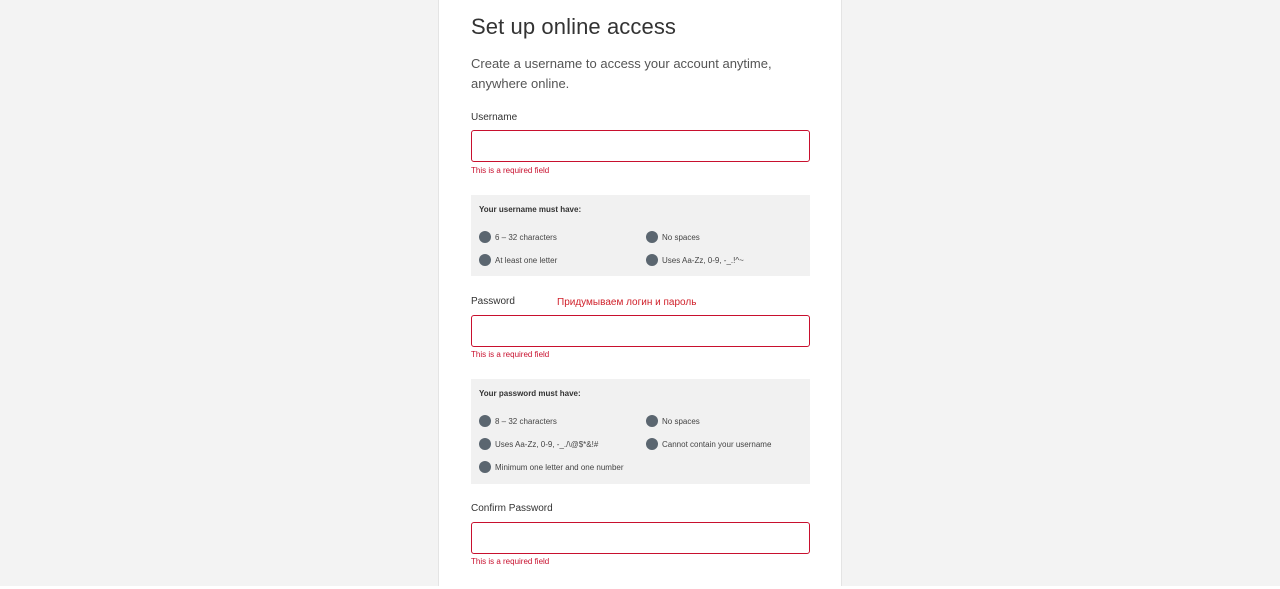 Image resolution: width=1280 pixels, height=589 pixels. What do you see at coordinates (627, 302) in the screenshot?
I see `annotation-text: Придумываем логин и пароль` at bounding box center [627, 302].